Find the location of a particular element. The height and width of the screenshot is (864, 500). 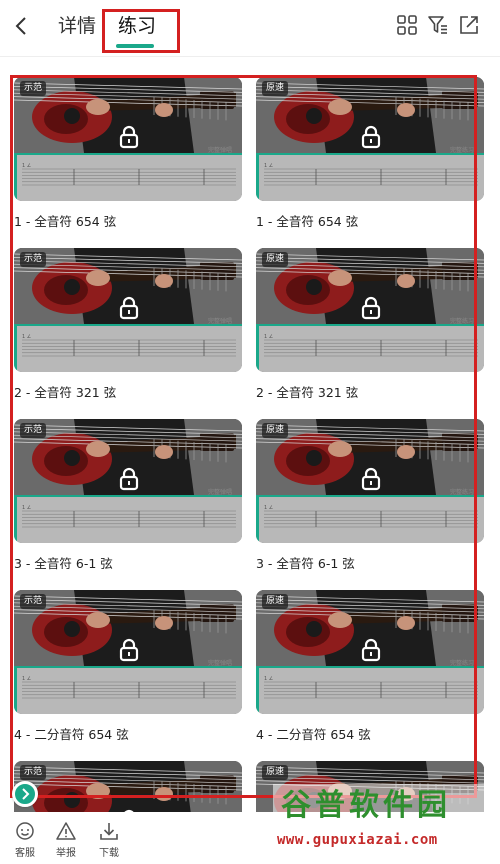

download-label: 下载 is located at coordinates (109, 853).